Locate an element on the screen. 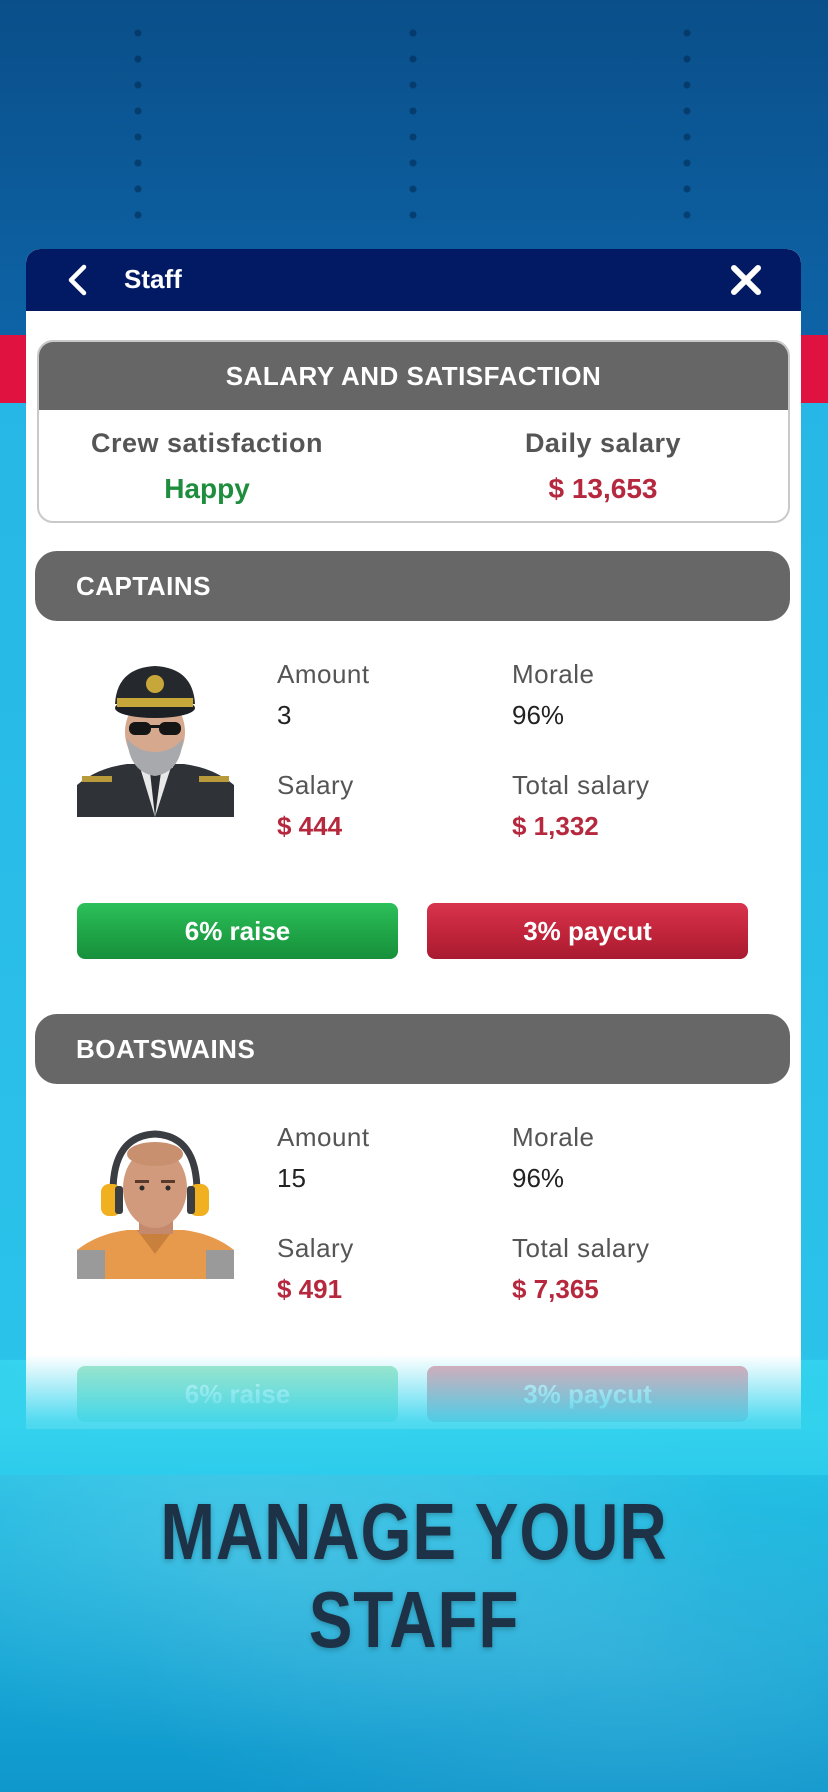 This screenshot has height=1792, width=828. captain-portrait is located at coordinates (155, 738).